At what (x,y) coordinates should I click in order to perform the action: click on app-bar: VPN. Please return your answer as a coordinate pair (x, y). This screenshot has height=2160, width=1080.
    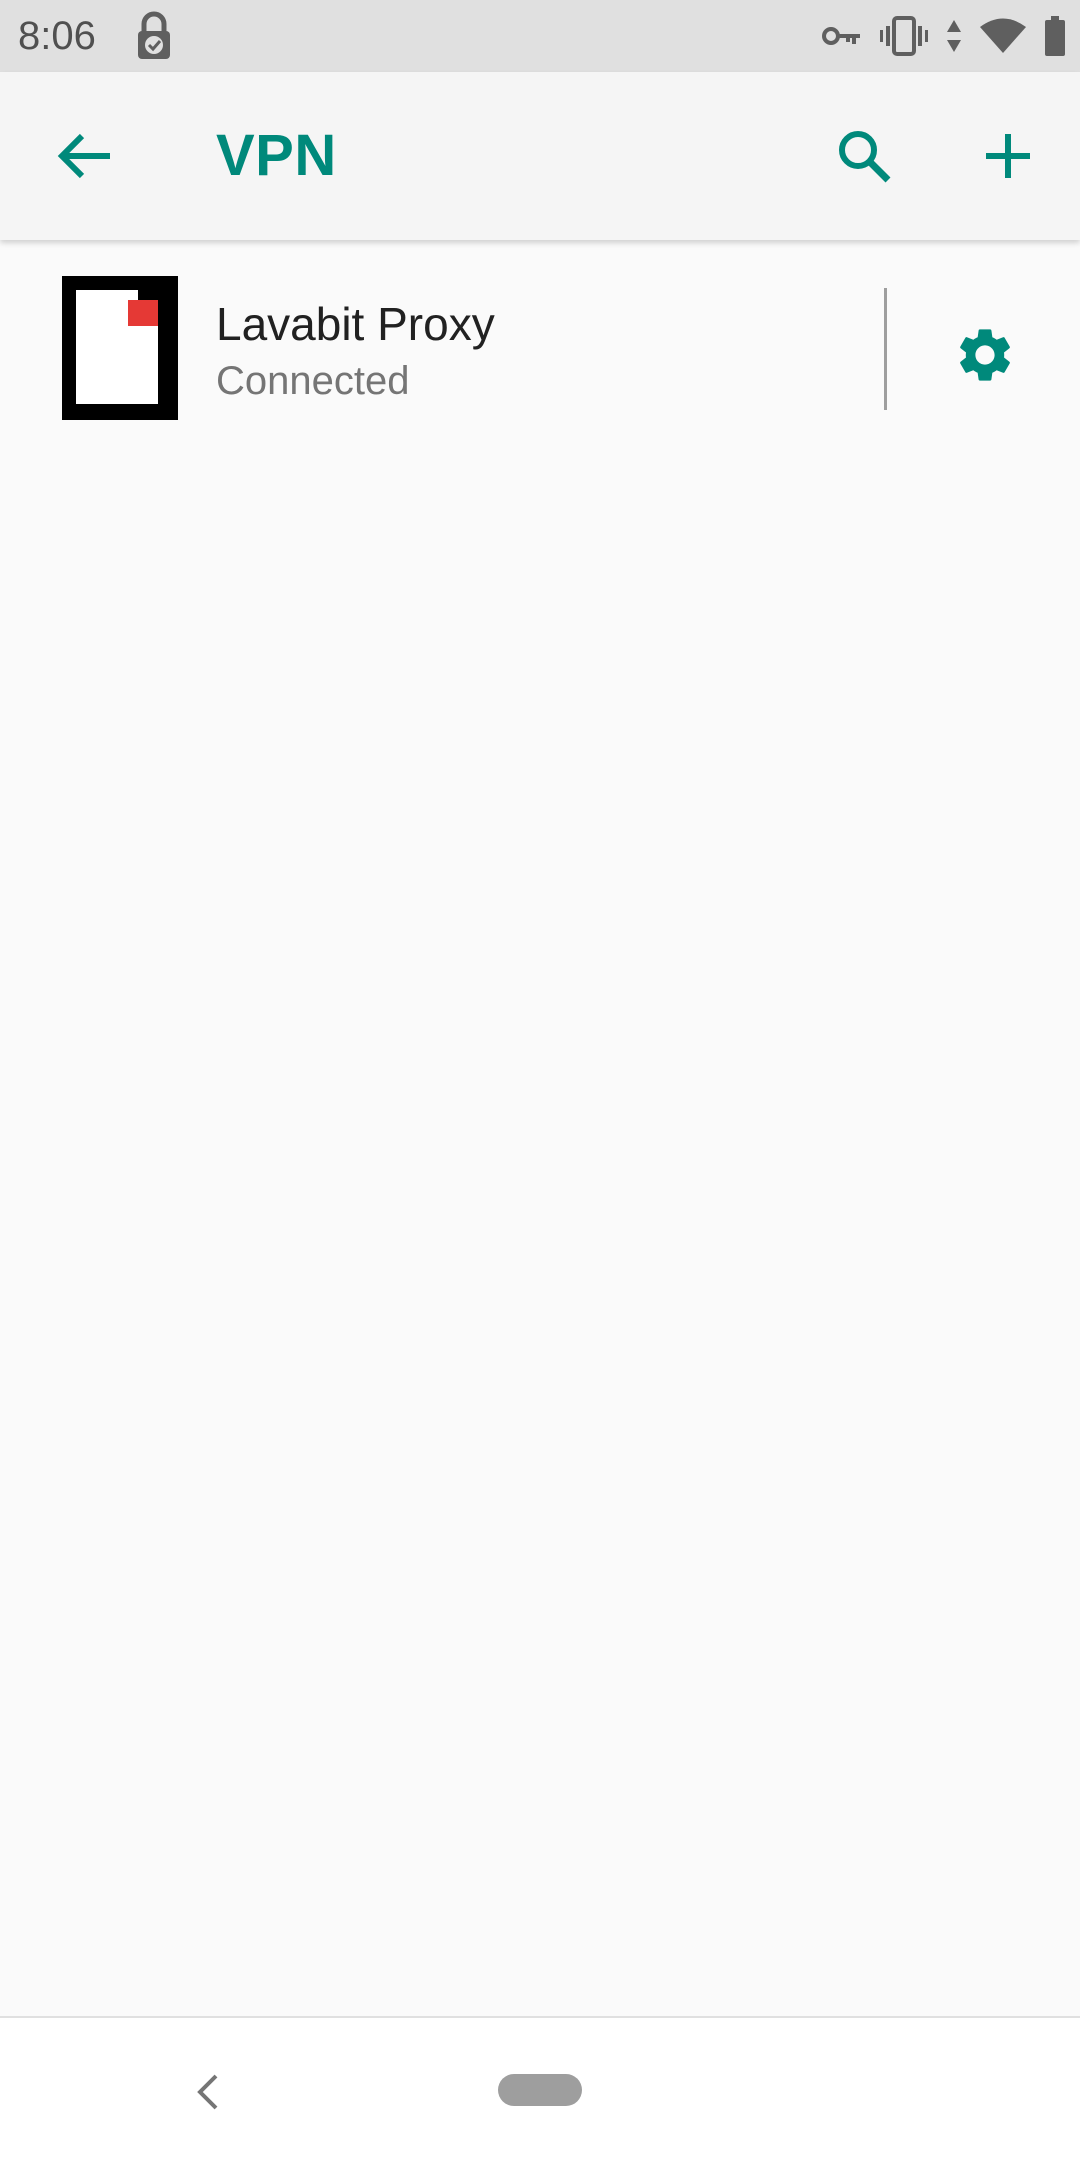
    Looking at the image, I should click on (540, 156).